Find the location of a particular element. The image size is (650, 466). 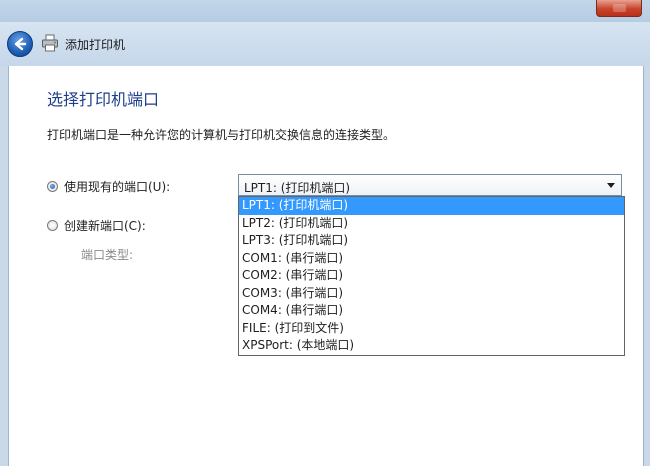

close-button is located at coordinates (619, 8).